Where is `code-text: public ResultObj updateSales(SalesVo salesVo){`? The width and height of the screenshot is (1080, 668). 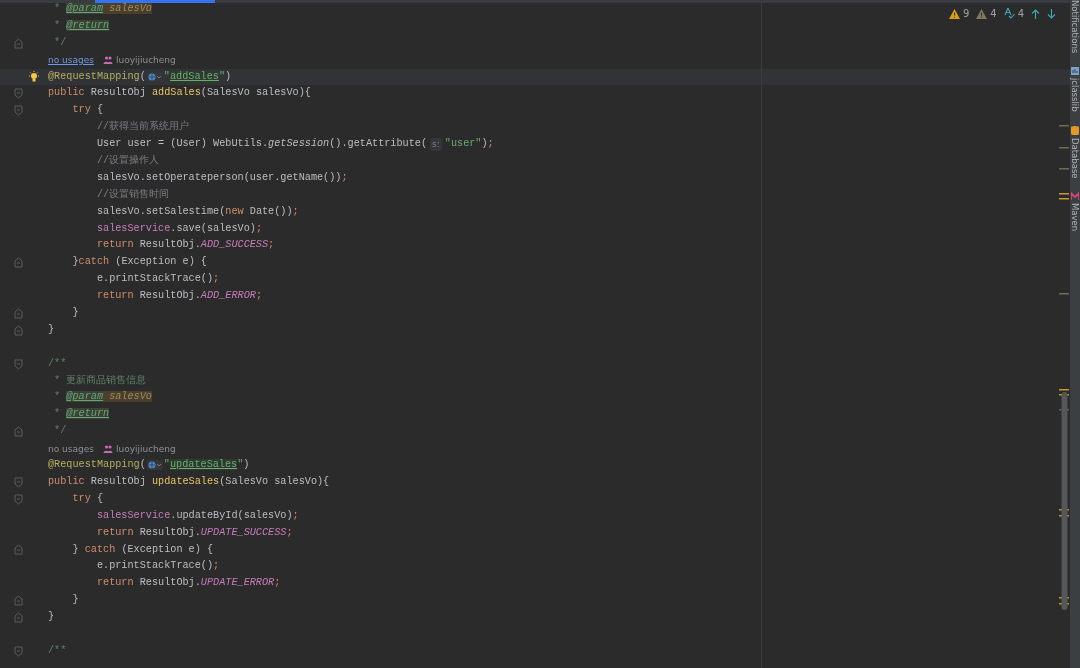
code-text: public ResultObj updateSales(SalesVo salesVo){ is located at coordinates (189, 481).